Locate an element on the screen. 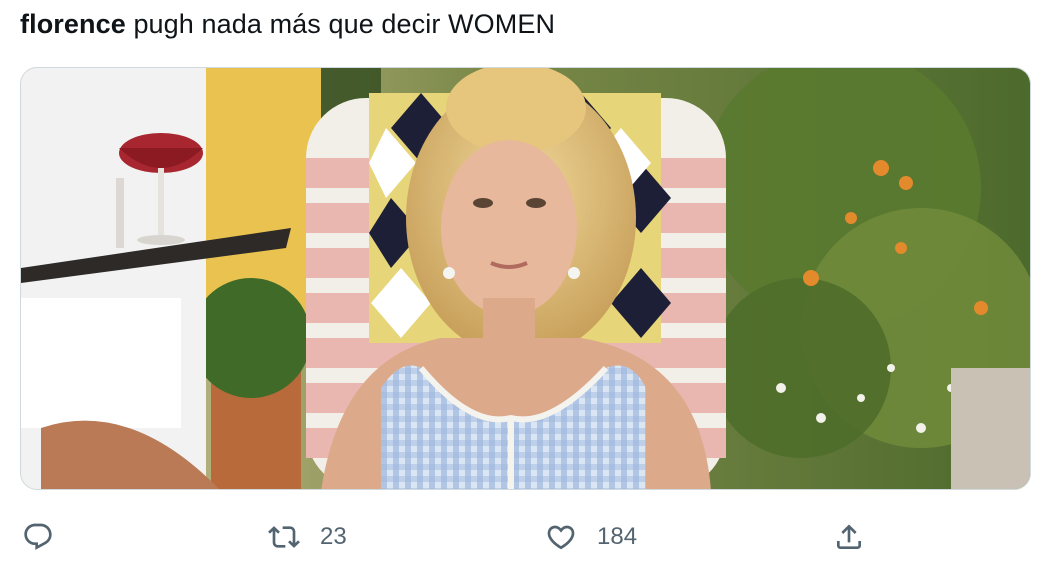  like-button: 184 is located at coordinates (591, 537).